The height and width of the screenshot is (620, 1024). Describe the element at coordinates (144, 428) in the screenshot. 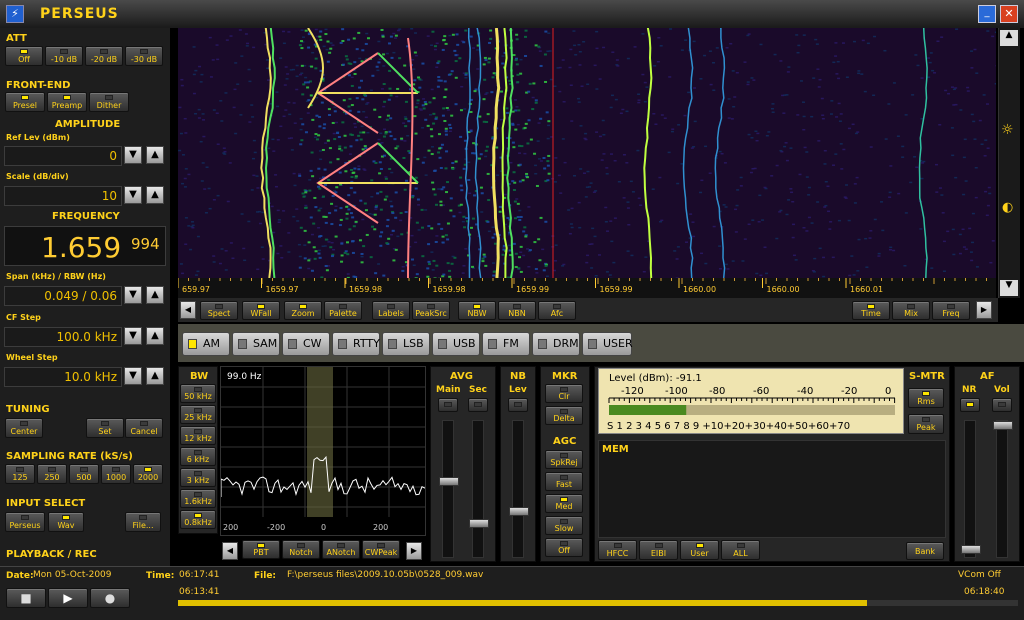

I see `tuning-cancel-button: Cancel` at that location.